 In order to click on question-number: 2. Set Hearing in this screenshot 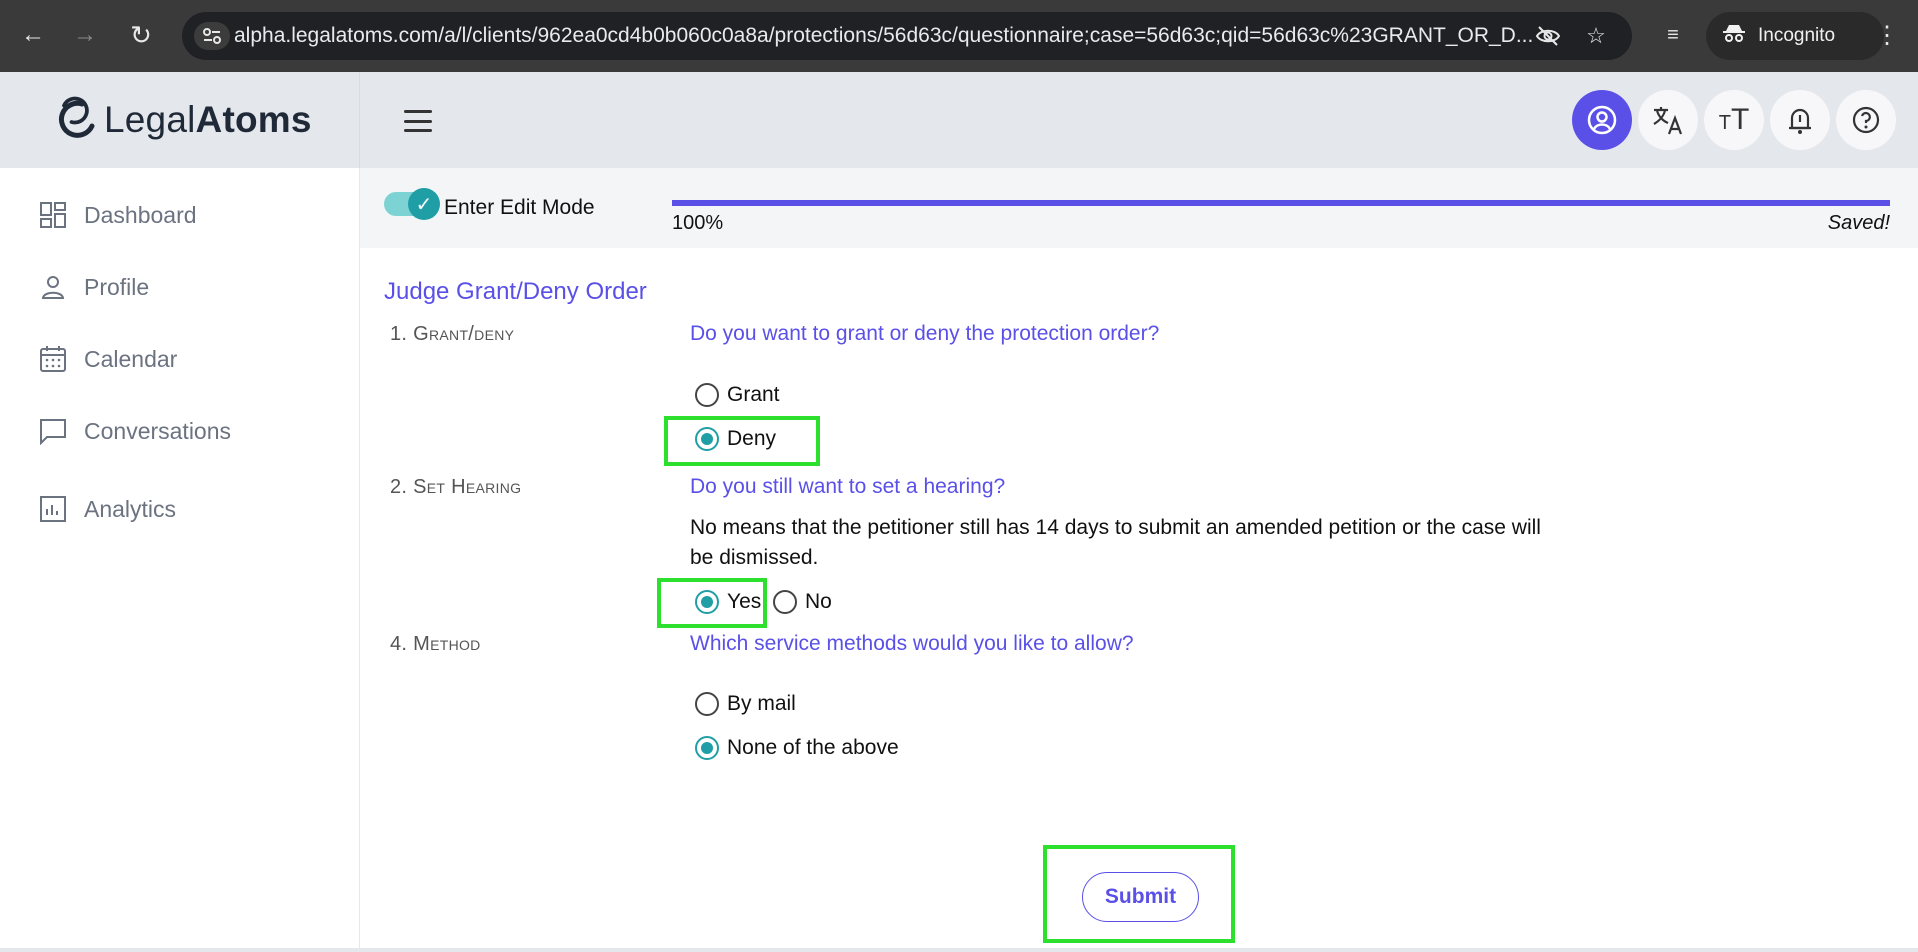, I will do `click(456, 487)`.